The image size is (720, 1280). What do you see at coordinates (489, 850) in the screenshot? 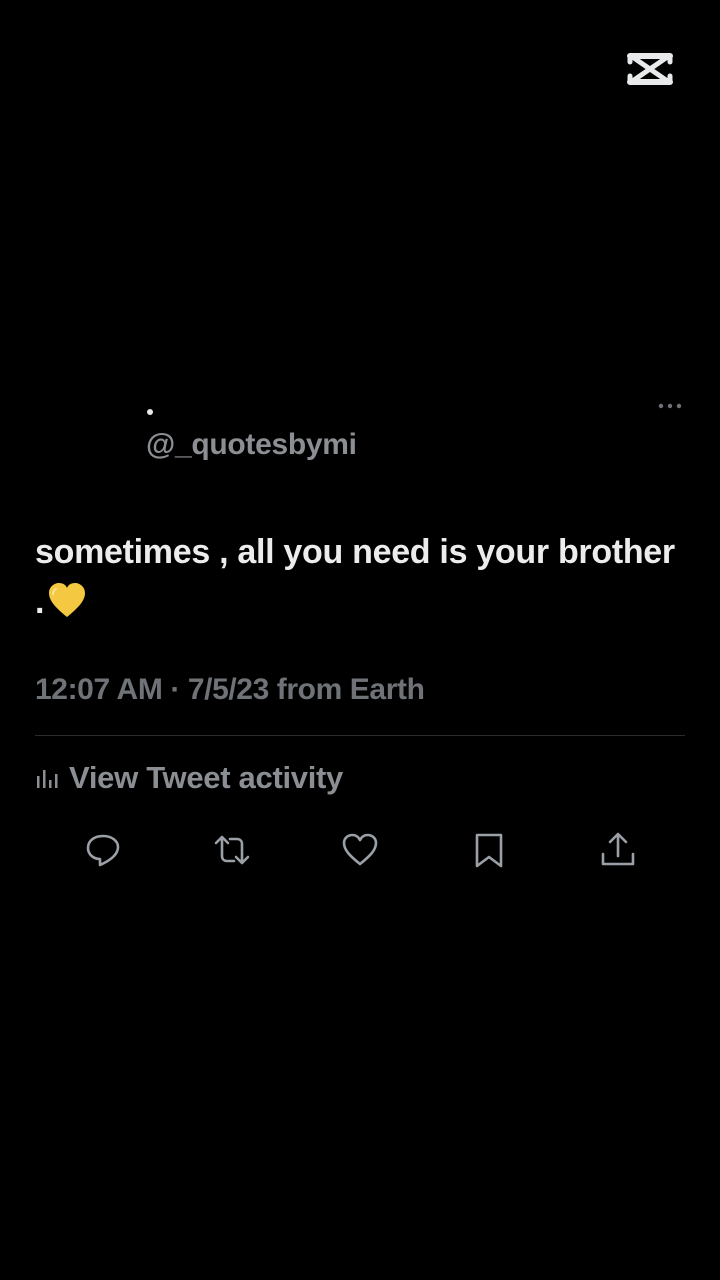
I see `bookmark-icon` at bounding box center [489, 850].